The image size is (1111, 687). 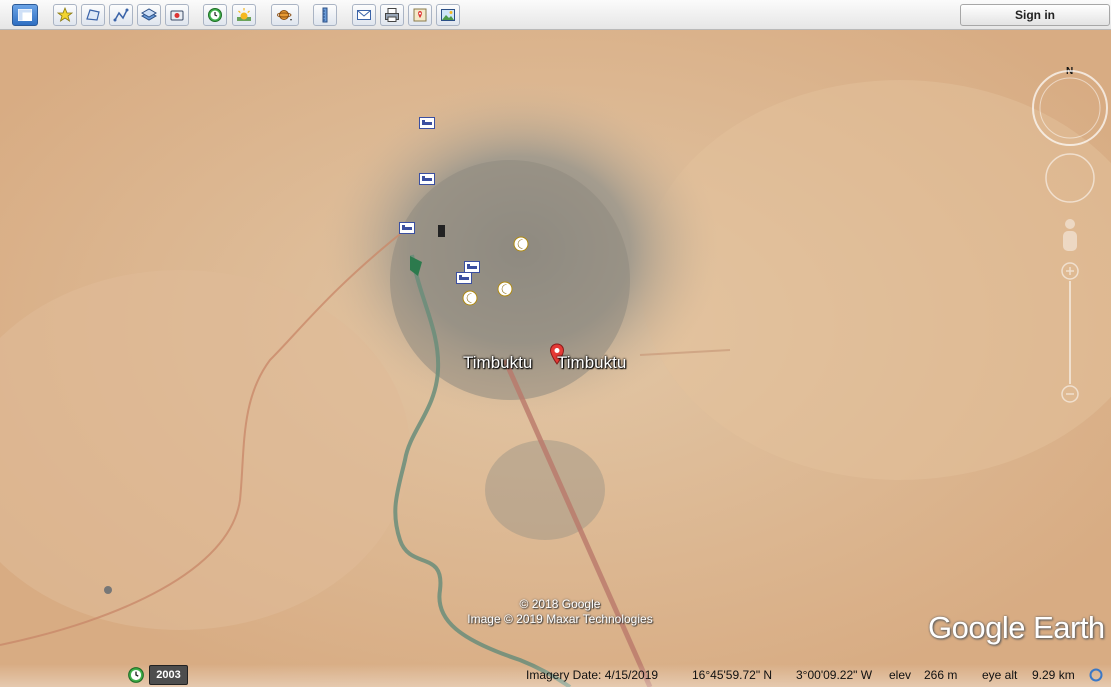 I want to click on ruler-icon, so click(x=325, y=15).